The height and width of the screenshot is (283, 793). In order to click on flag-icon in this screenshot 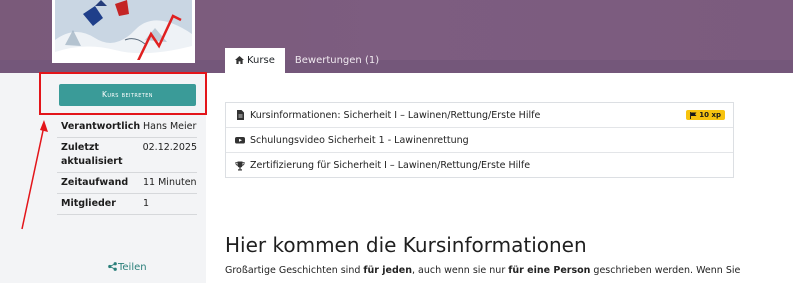, I will do `click(693, 115)`.